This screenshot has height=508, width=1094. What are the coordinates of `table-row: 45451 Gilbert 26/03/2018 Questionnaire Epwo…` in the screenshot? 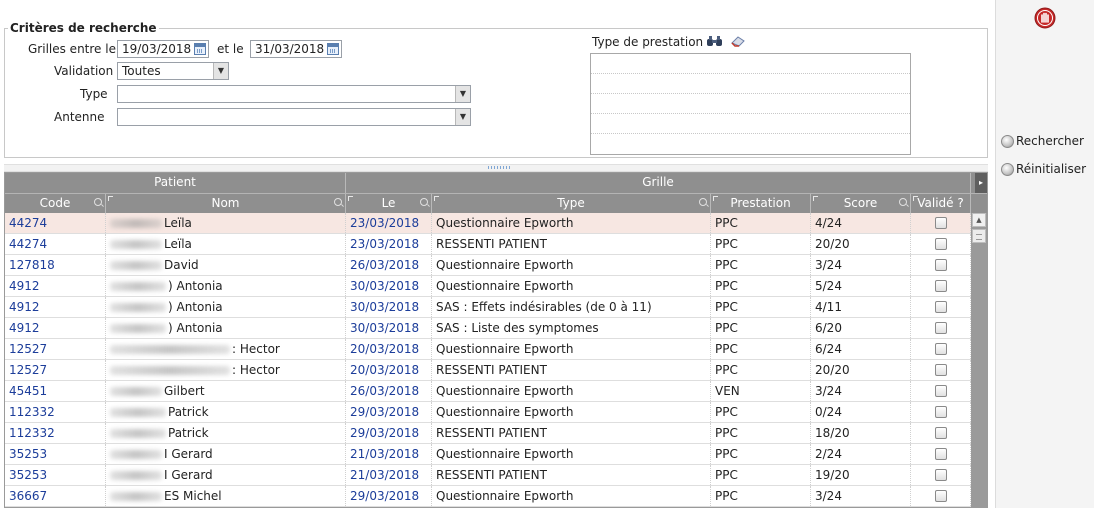 It's located at (488, 391).